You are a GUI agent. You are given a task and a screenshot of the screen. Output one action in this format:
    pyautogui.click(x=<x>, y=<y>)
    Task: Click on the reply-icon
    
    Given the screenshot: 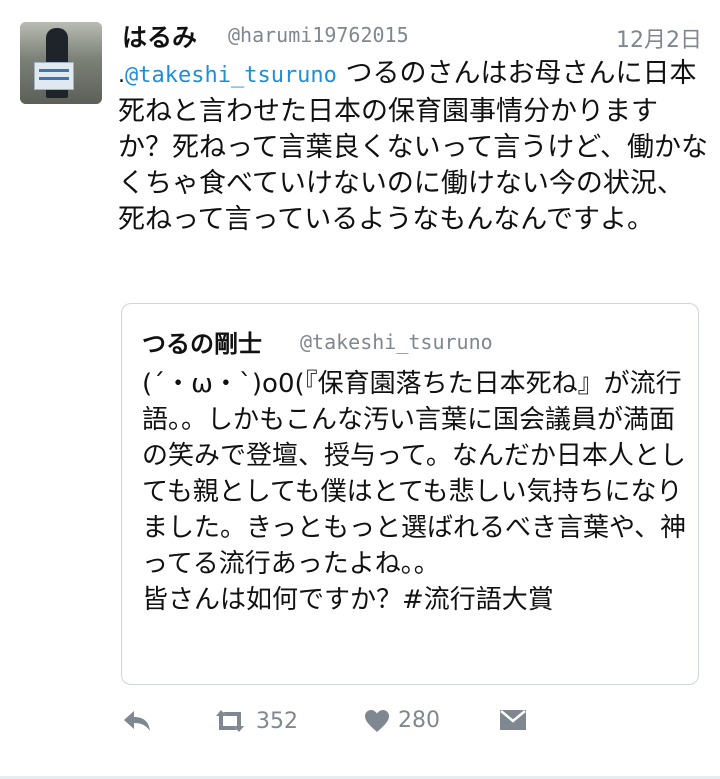 What is the action you would take?
    pyautogui.click(x=137, y=721)
    